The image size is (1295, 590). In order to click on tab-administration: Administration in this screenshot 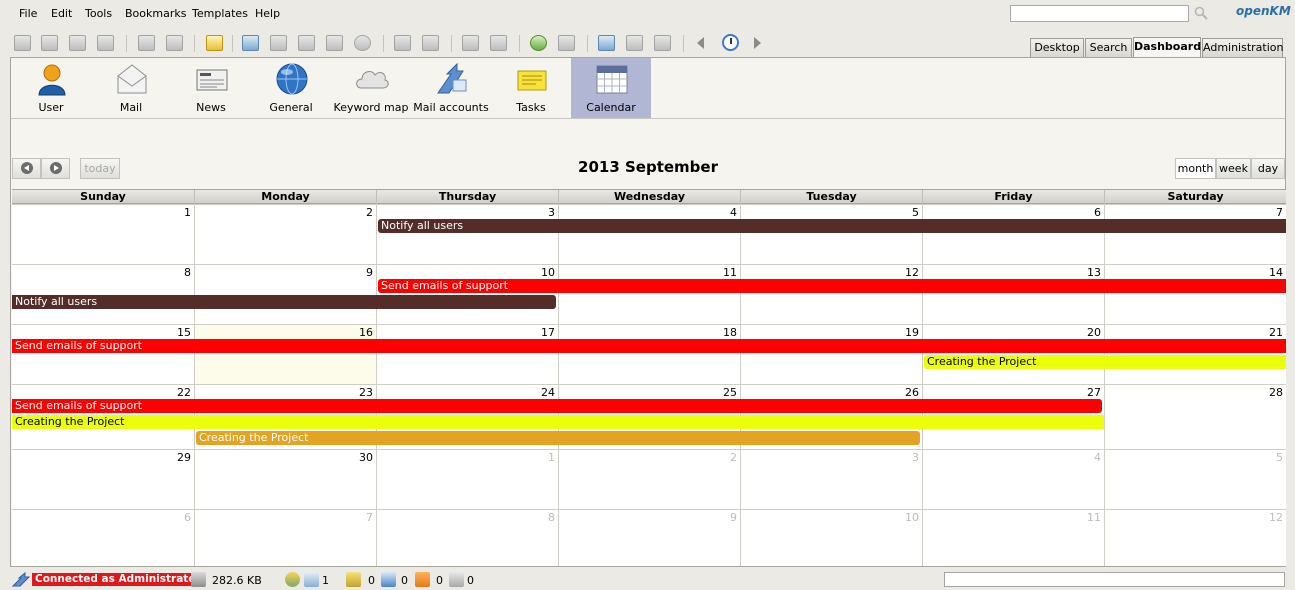, I will do `click(1243, 47)`.